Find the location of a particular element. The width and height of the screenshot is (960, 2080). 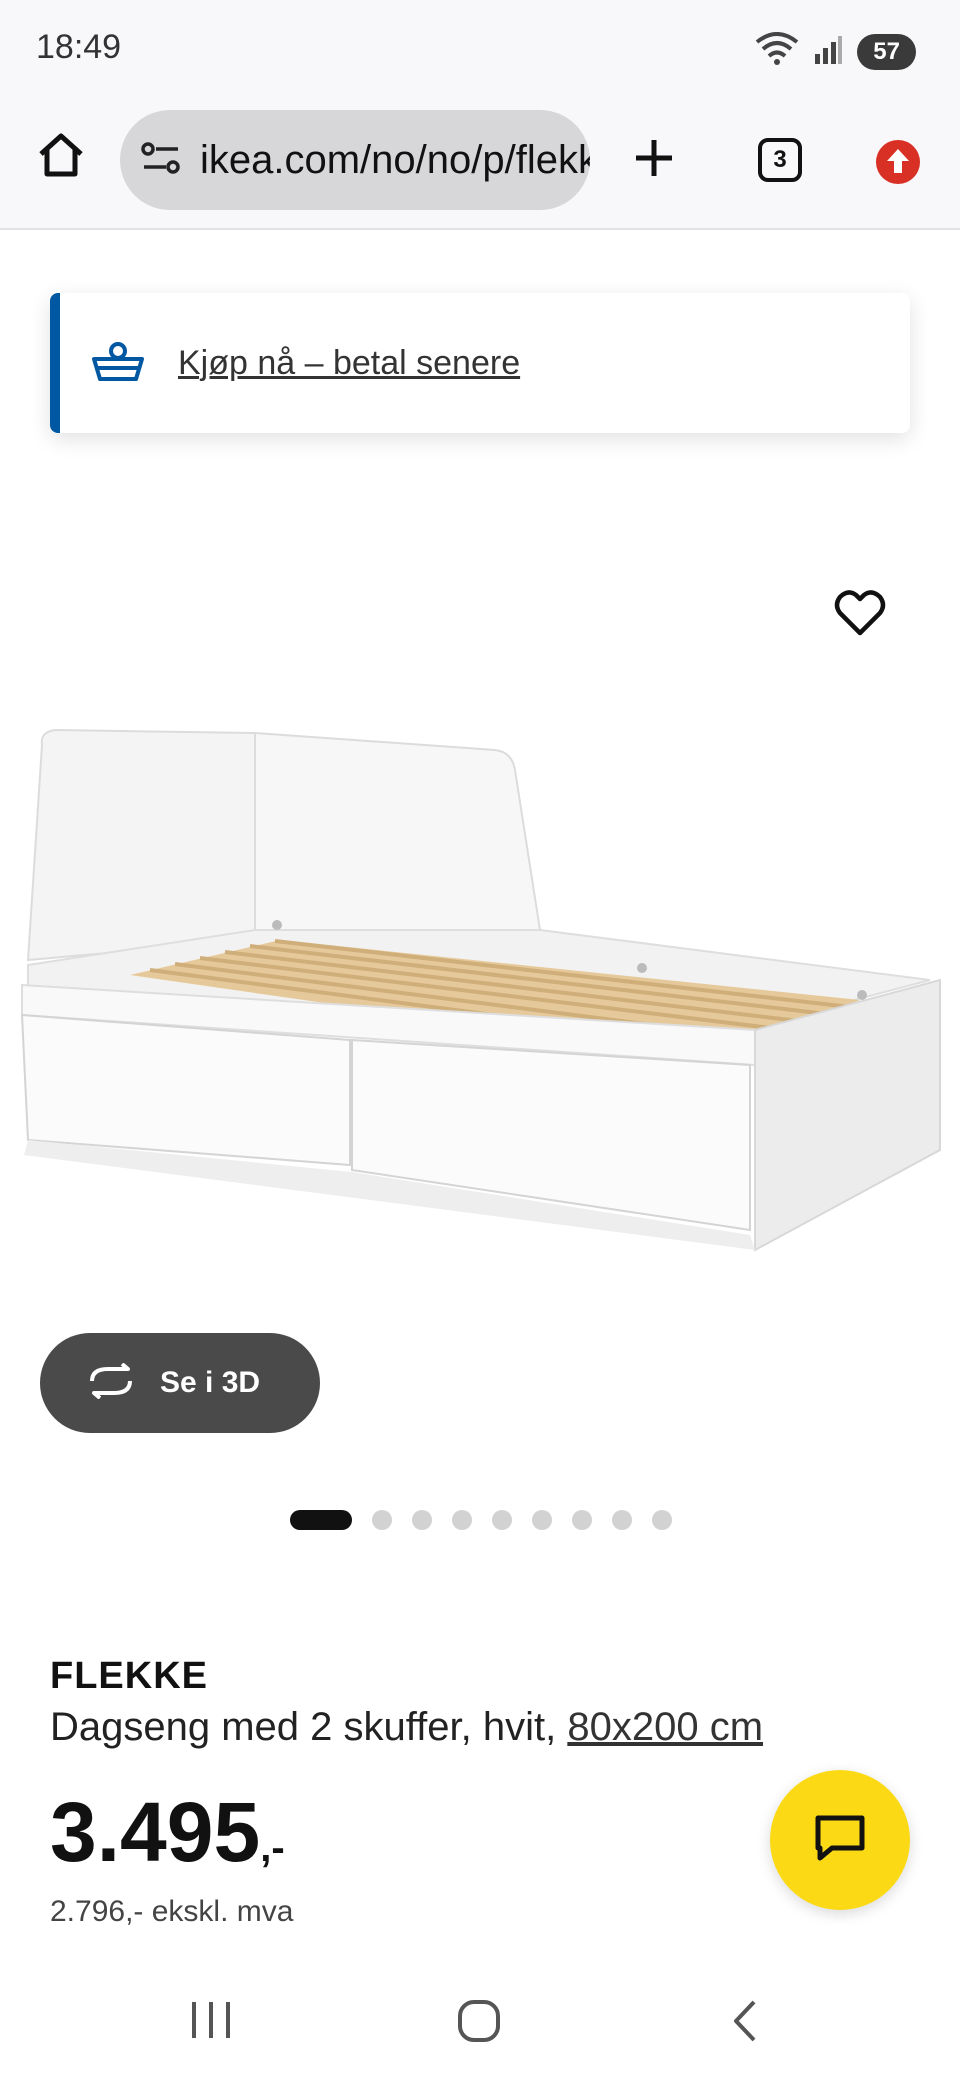

product-name: FLEKKE is located at coordinates (129, 1676).